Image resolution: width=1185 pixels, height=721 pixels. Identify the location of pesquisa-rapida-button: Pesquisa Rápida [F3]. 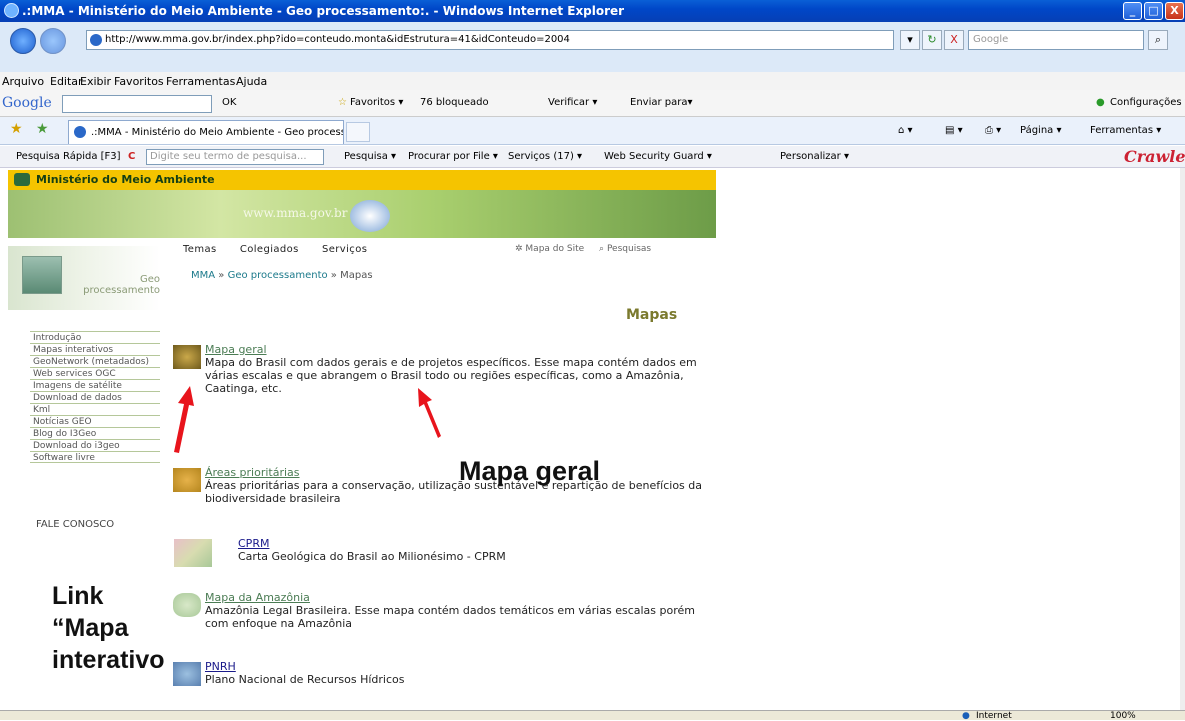
(68, 156).